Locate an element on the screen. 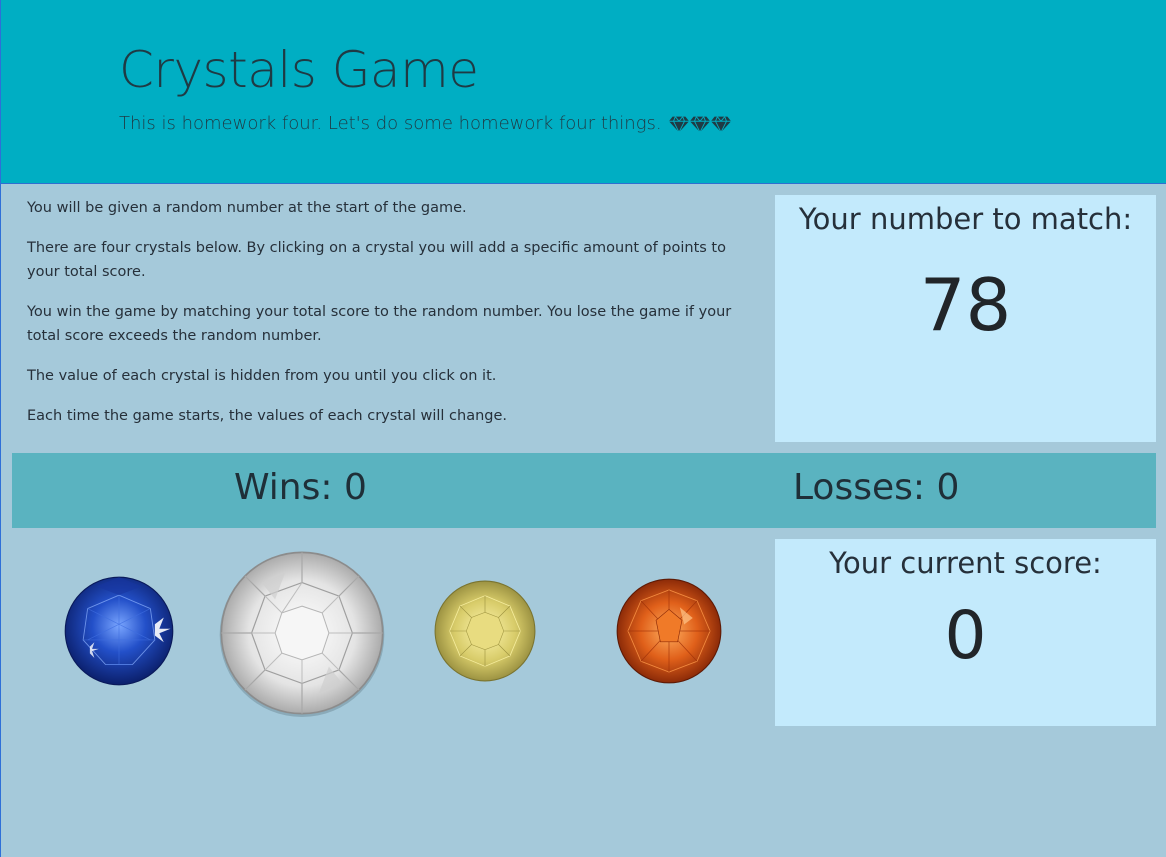 Image resolution: width=1166 pixels, height=857 pixels. current-score-panel: Your current score: 0 is located at coordinates (965, 632).